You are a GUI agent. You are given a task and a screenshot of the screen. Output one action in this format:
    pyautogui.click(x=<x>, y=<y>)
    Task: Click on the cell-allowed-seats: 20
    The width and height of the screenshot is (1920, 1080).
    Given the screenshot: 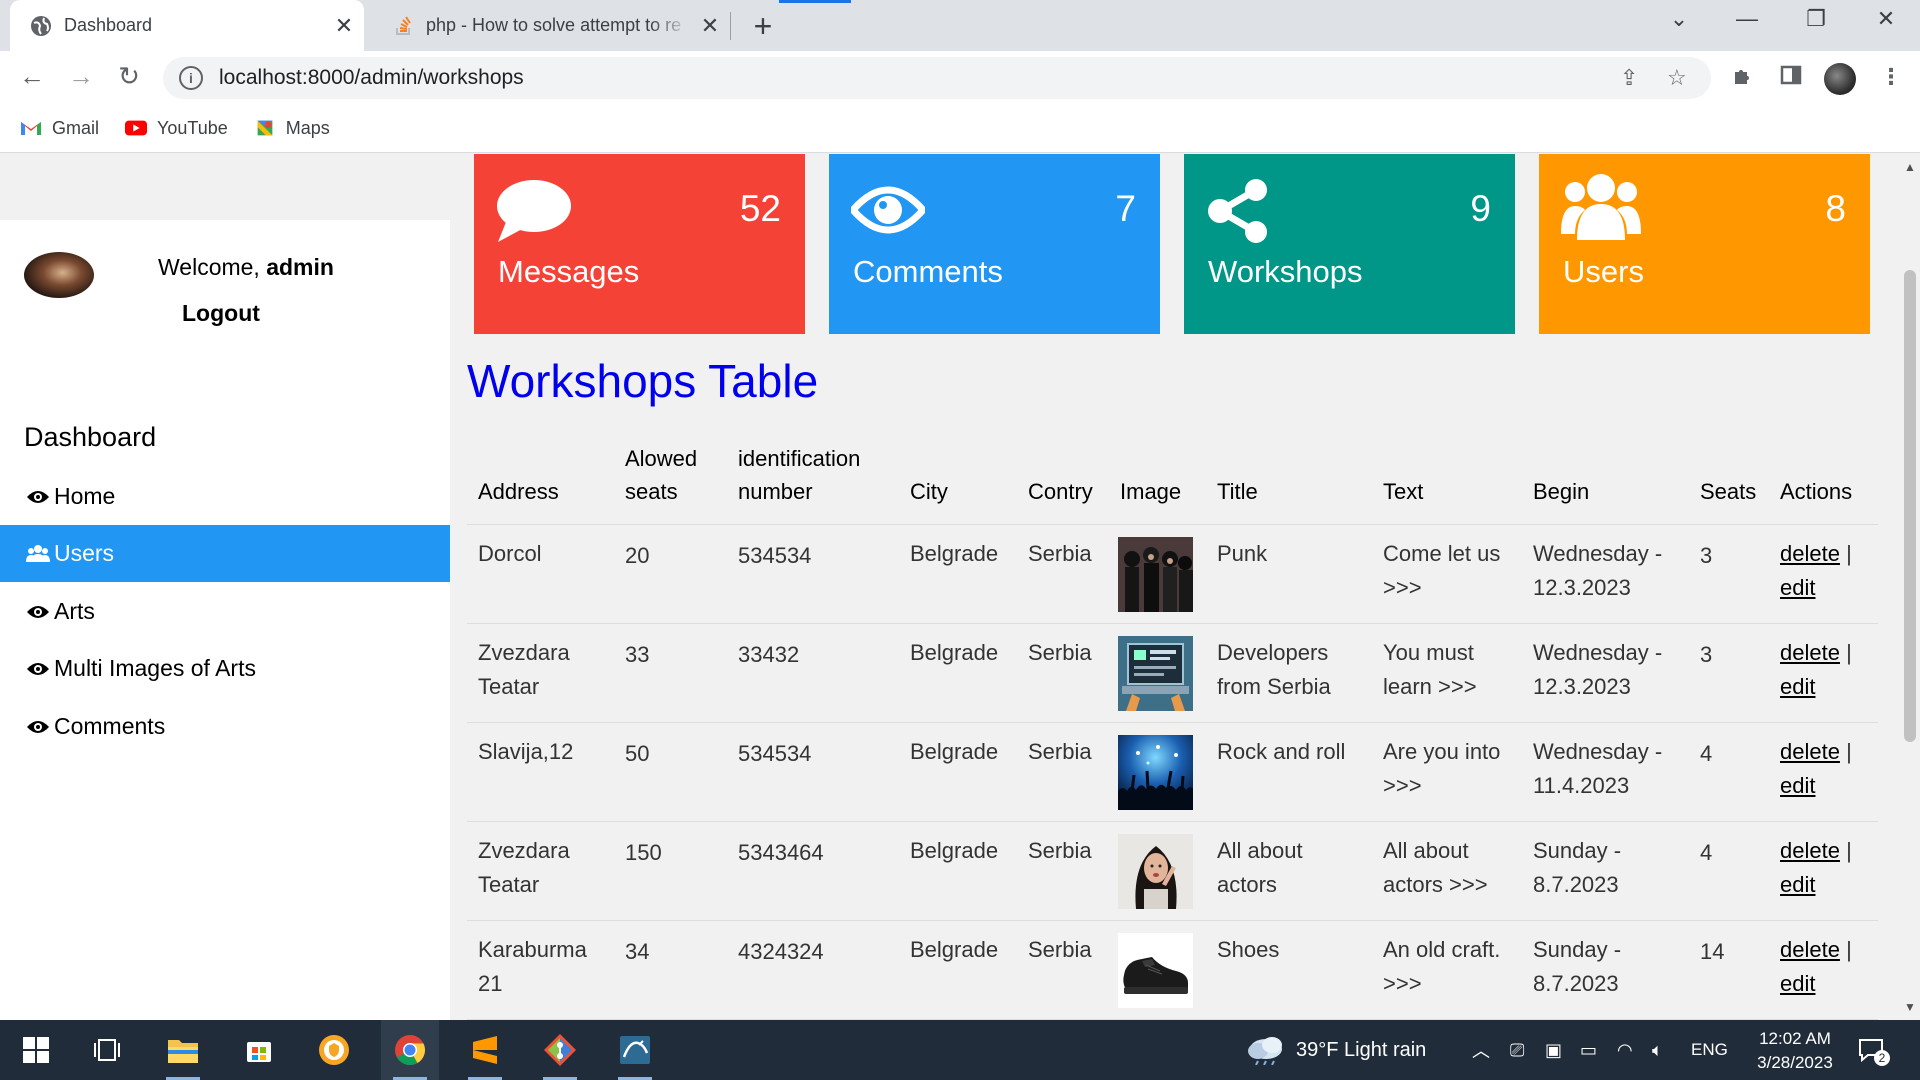 What is the action you would take?
    pyautogui.click(x=670, y=574)
    